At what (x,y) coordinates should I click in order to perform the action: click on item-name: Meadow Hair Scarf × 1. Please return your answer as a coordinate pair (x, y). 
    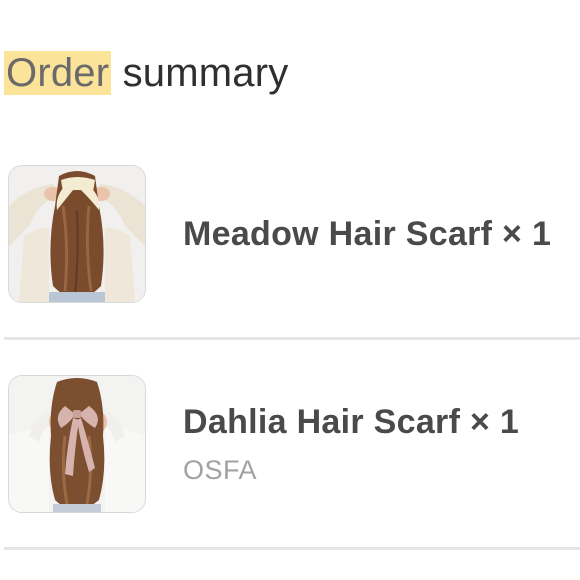
    Looking at the image, I should click on (367, 234).